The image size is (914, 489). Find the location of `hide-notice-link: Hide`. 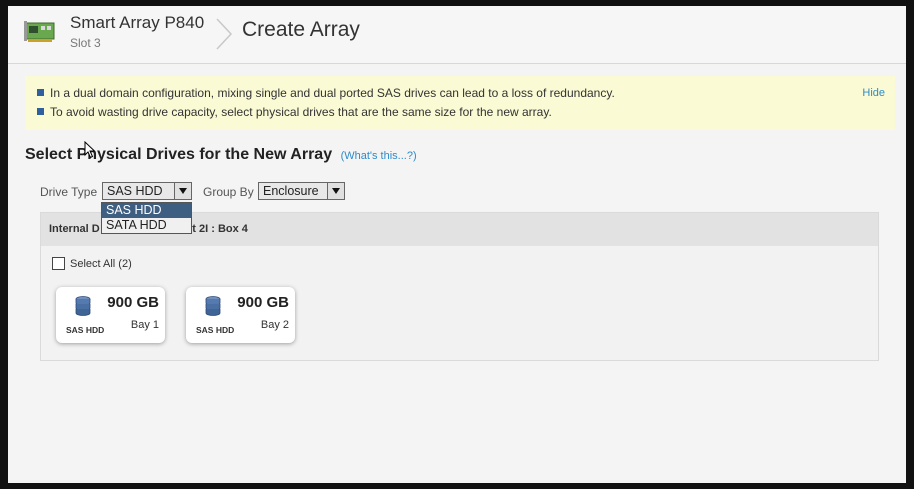

hide-notice-link: Hide is located at coordinates (873, 93).